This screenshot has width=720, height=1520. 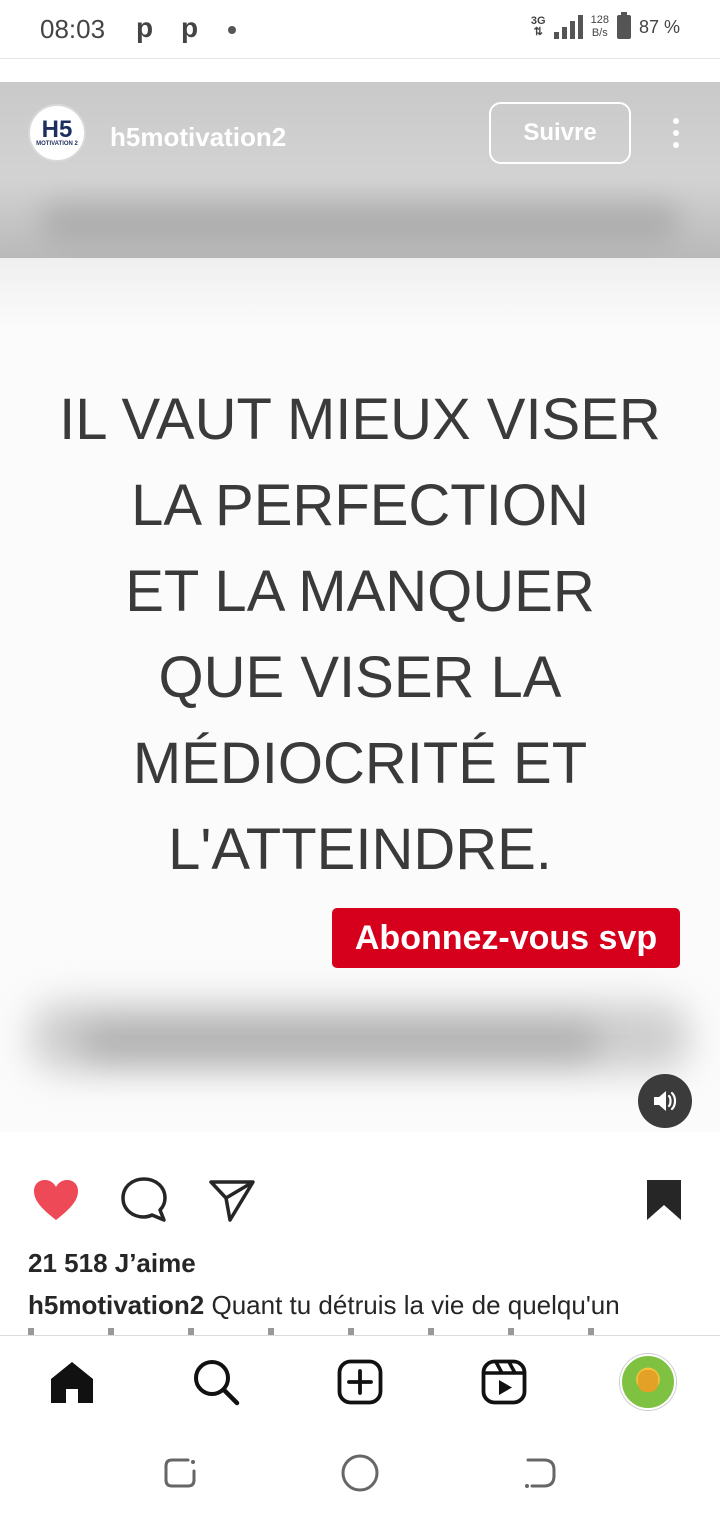 I want to click on author-avatar: H5 MOTIVATION 2, so click(x=57, y=133).